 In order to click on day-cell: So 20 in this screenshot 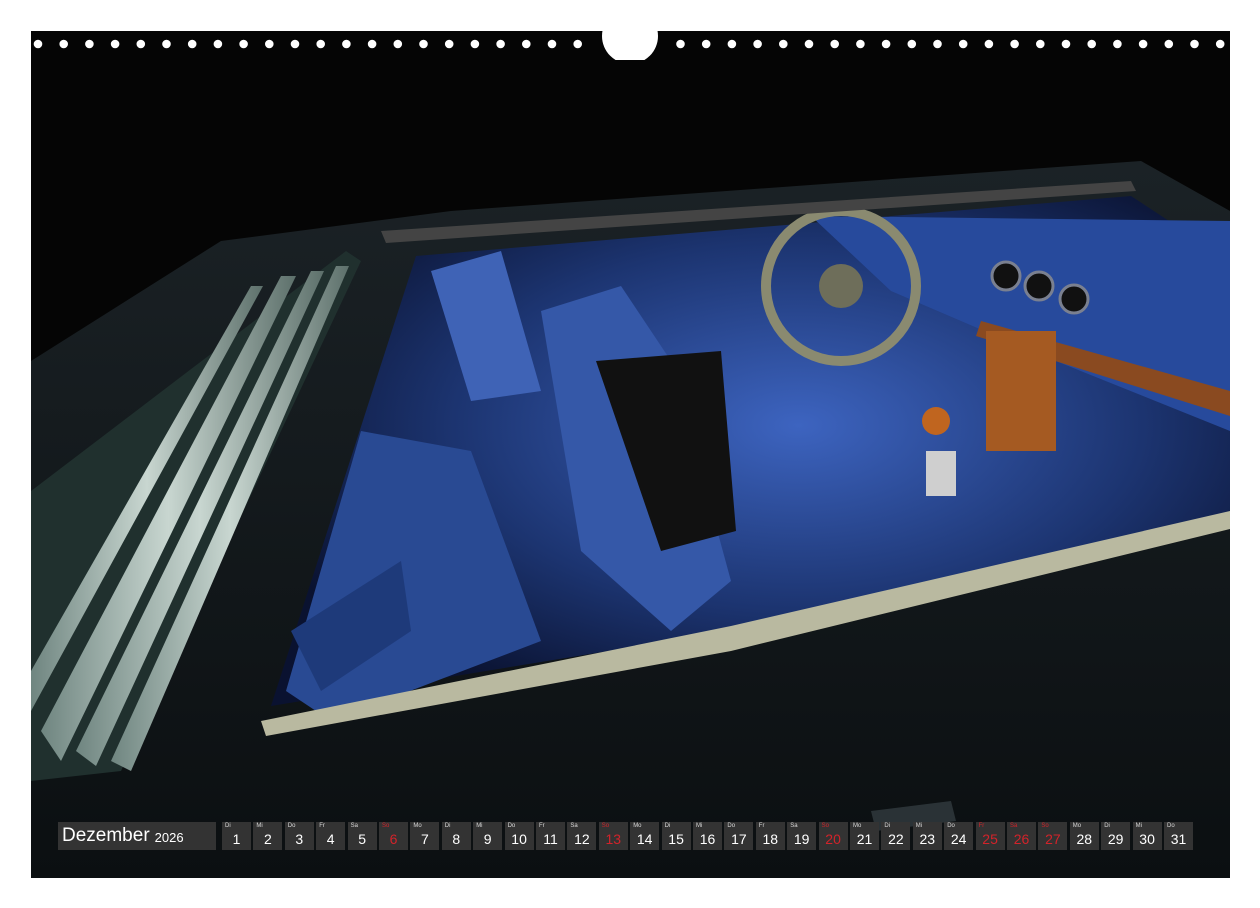, I will do `click(833, 836)`.